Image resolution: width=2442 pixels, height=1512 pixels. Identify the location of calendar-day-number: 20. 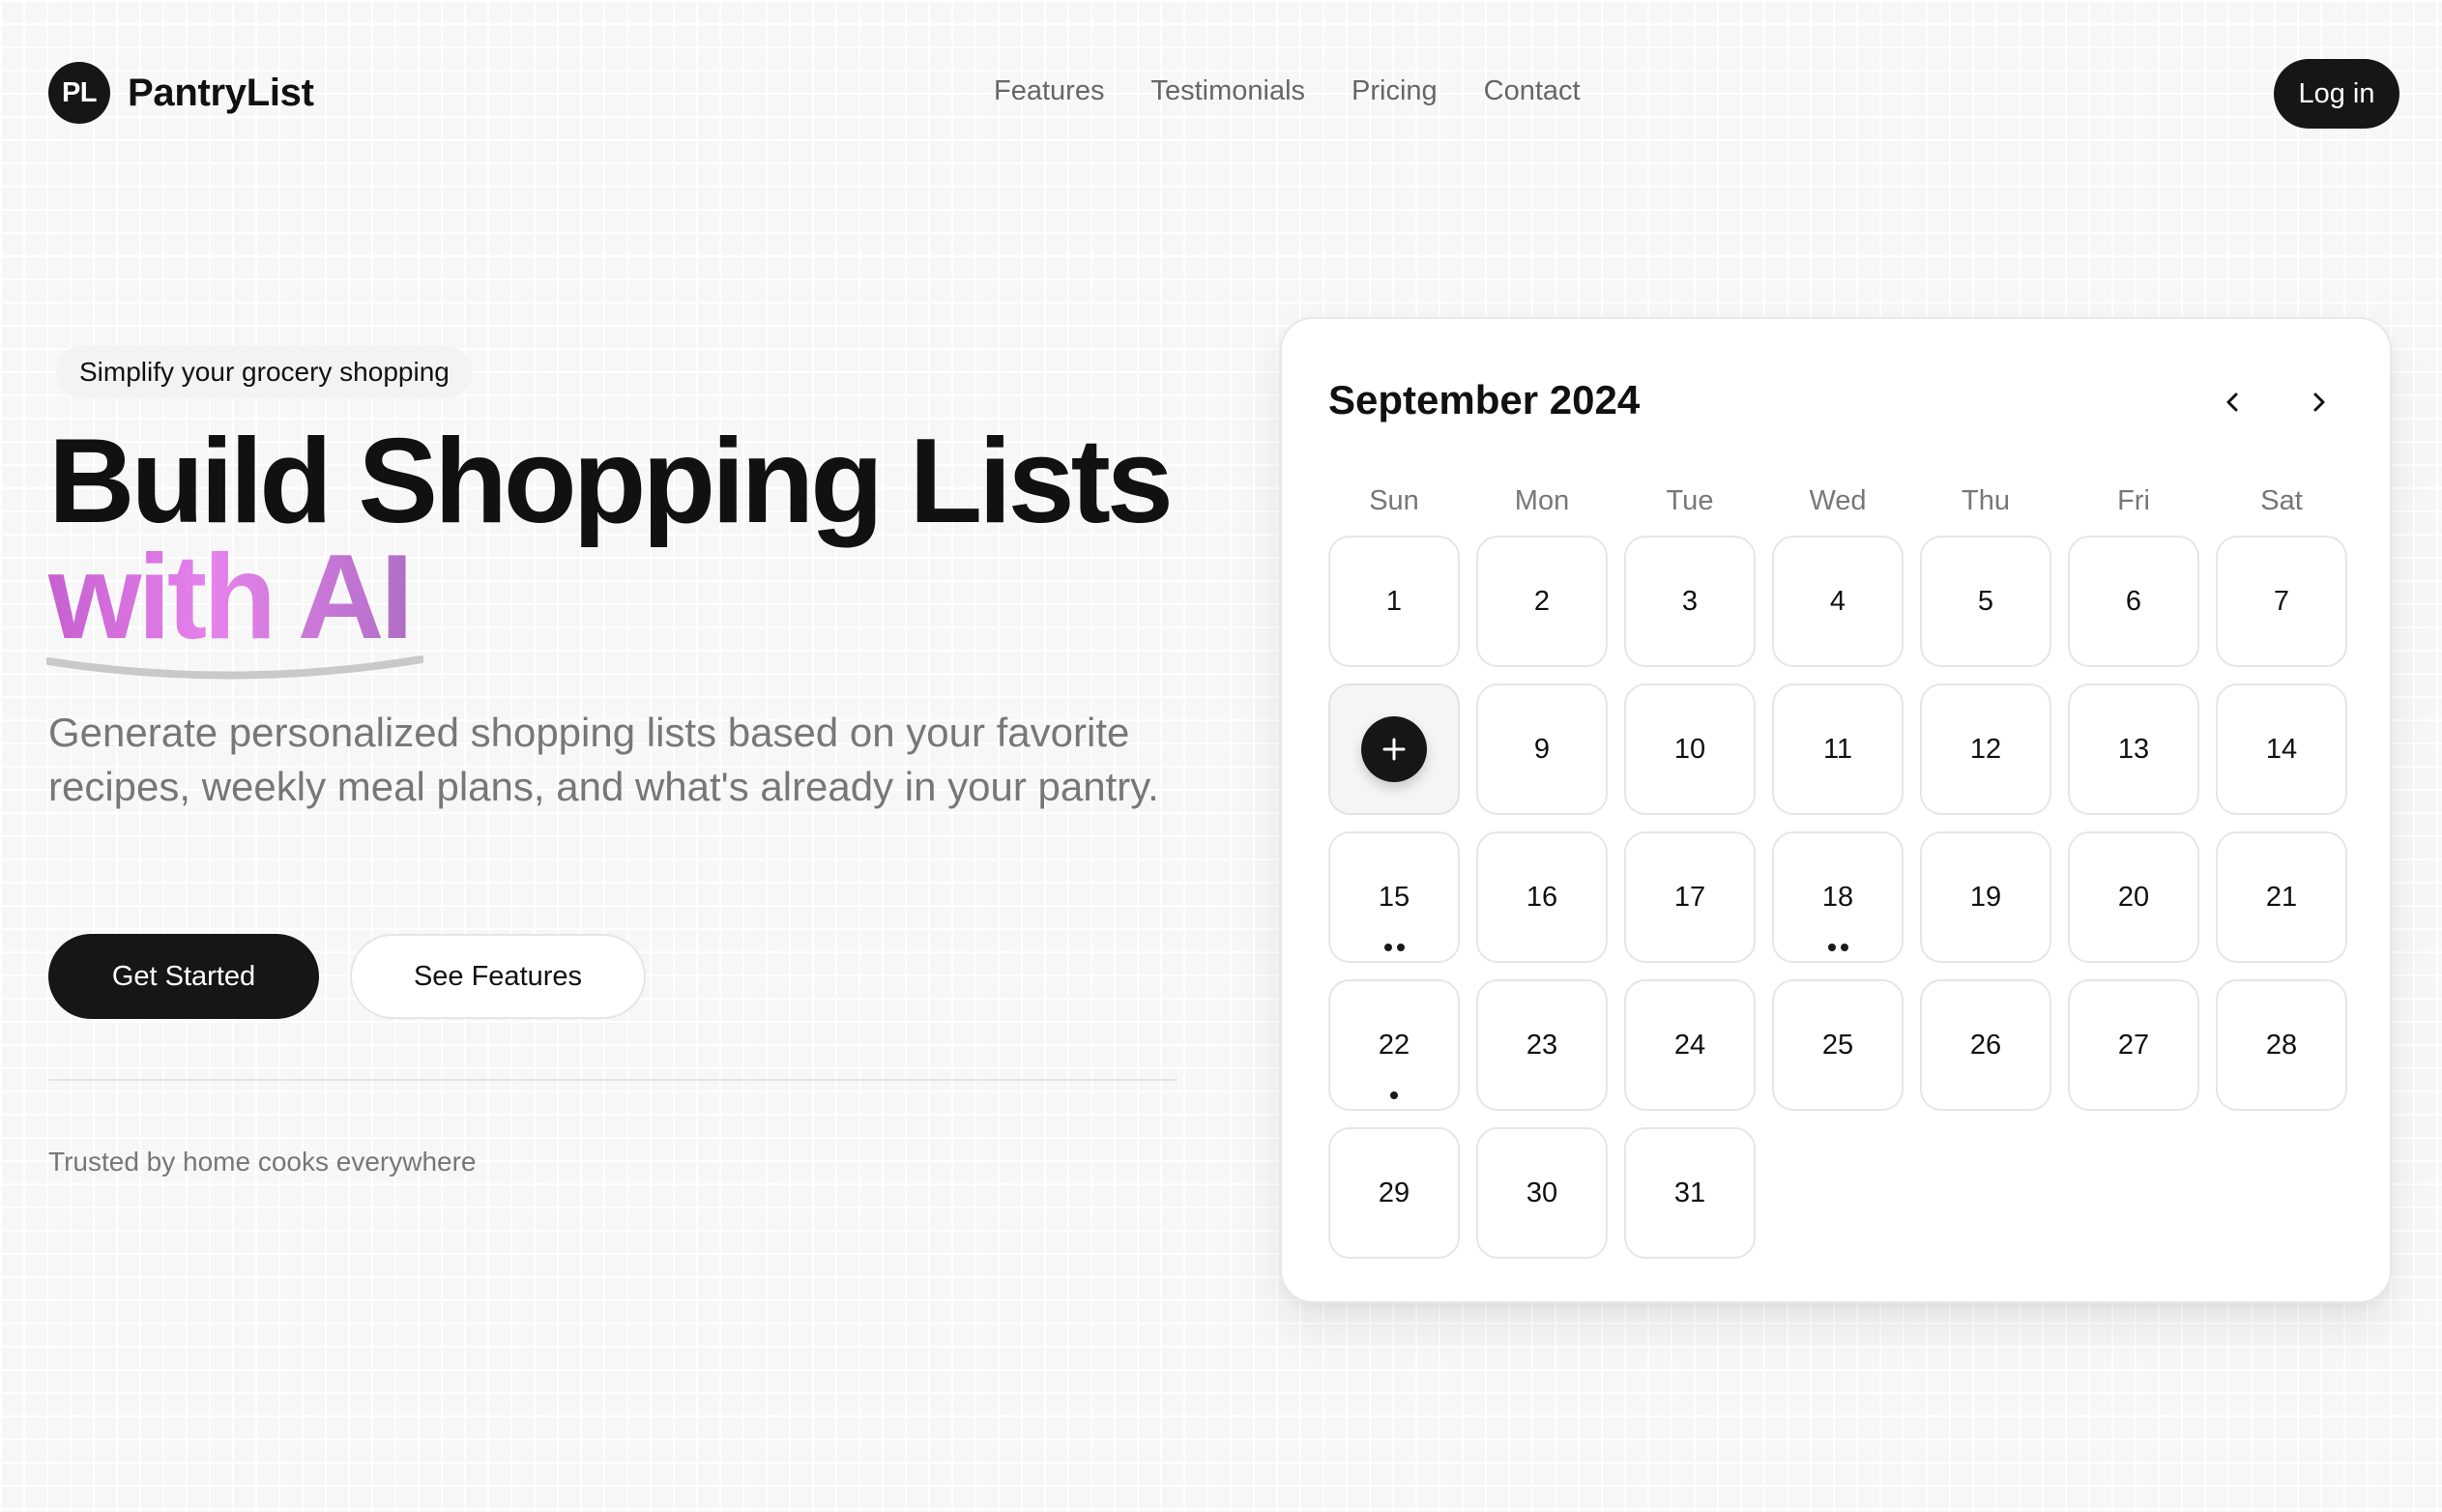
(2133, 897).